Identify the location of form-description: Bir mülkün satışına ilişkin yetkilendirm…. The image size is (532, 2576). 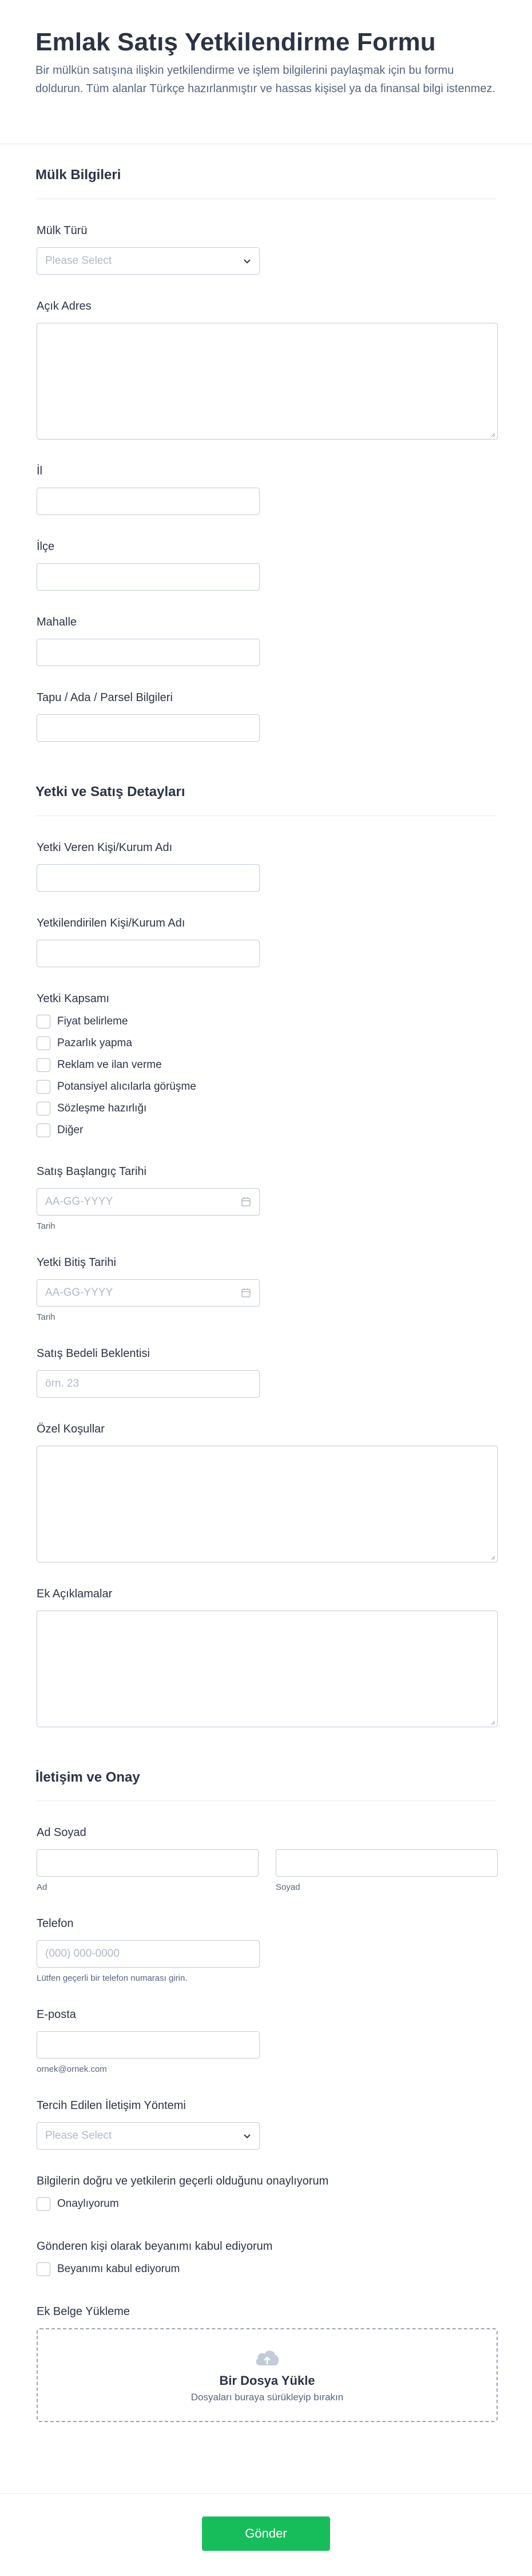
(265, 79).